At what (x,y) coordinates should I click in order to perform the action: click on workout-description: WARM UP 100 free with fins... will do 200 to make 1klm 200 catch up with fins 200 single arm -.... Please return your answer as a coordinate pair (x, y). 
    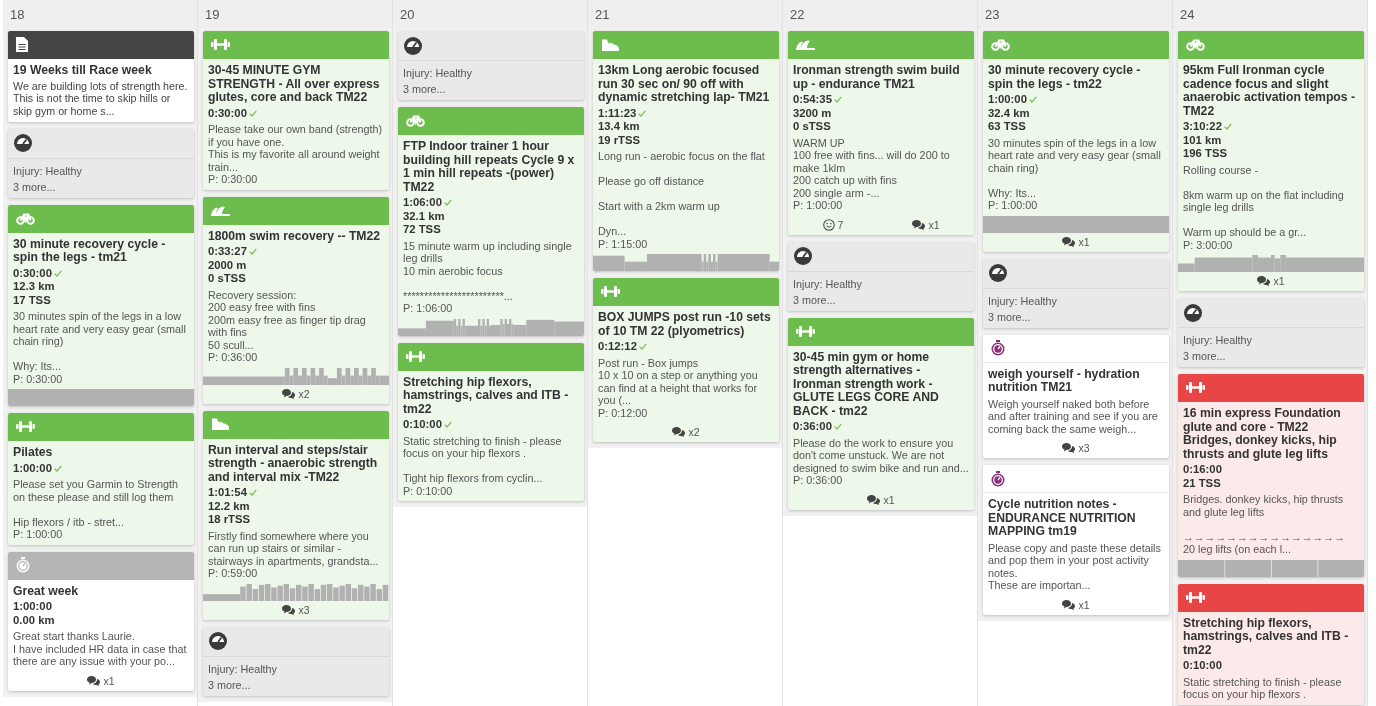
    Looking at the image, I should click on (872, 167).